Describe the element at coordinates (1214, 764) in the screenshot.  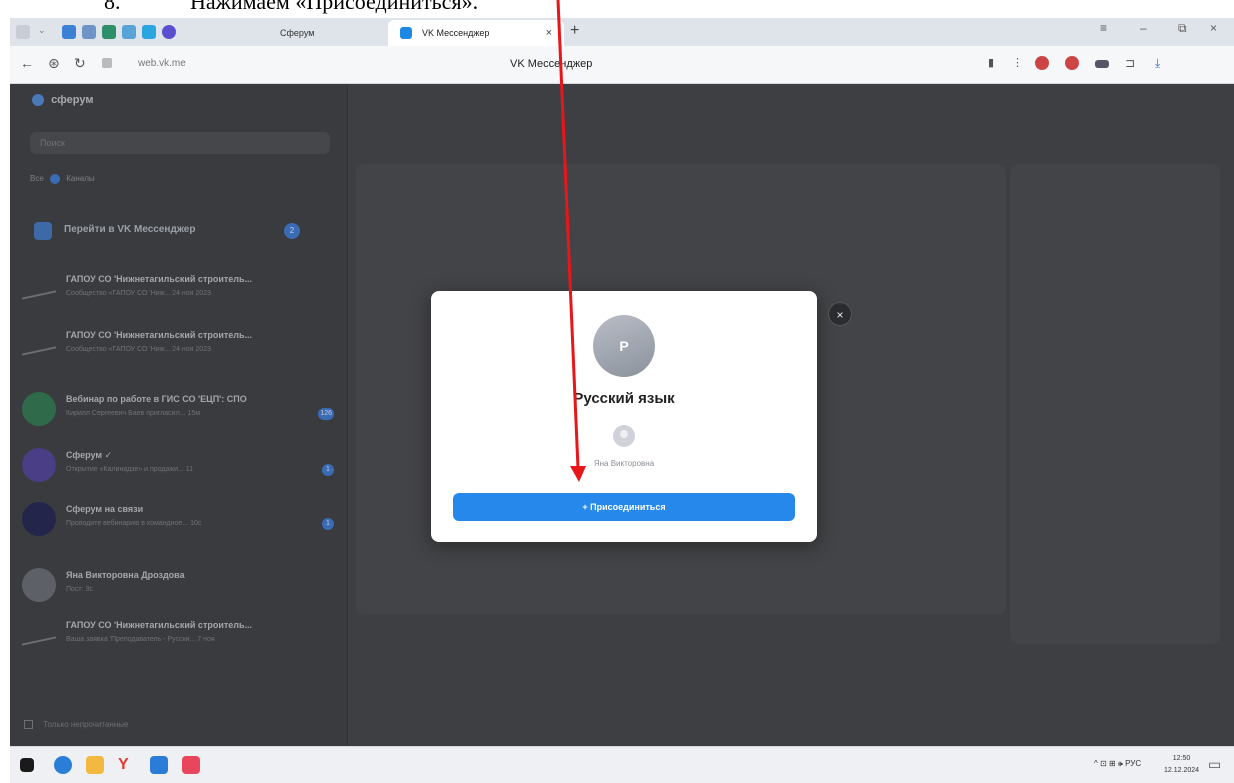
I see `notifications-icon: ▭` at that location.